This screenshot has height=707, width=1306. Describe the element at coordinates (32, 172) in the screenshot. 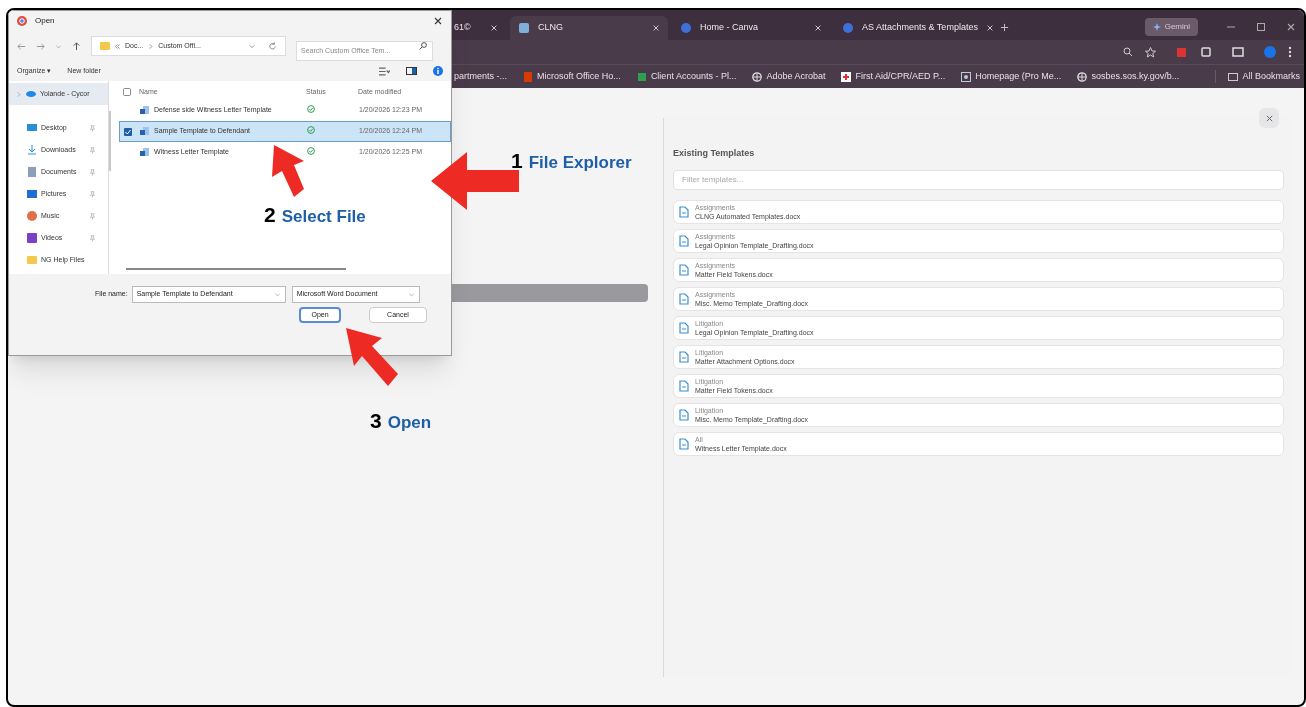

I see `documents-icon` at that location.